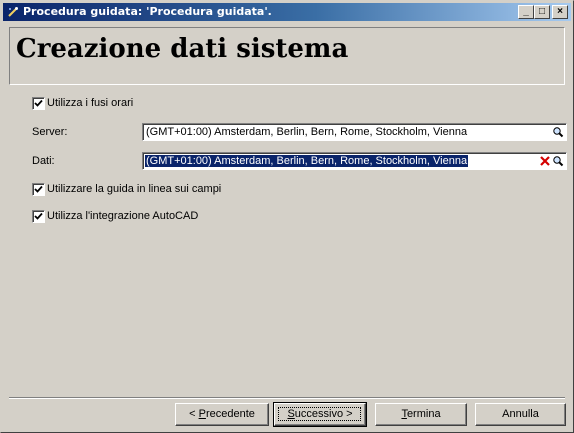  I want to click on clear-icon, so click(545, 161).